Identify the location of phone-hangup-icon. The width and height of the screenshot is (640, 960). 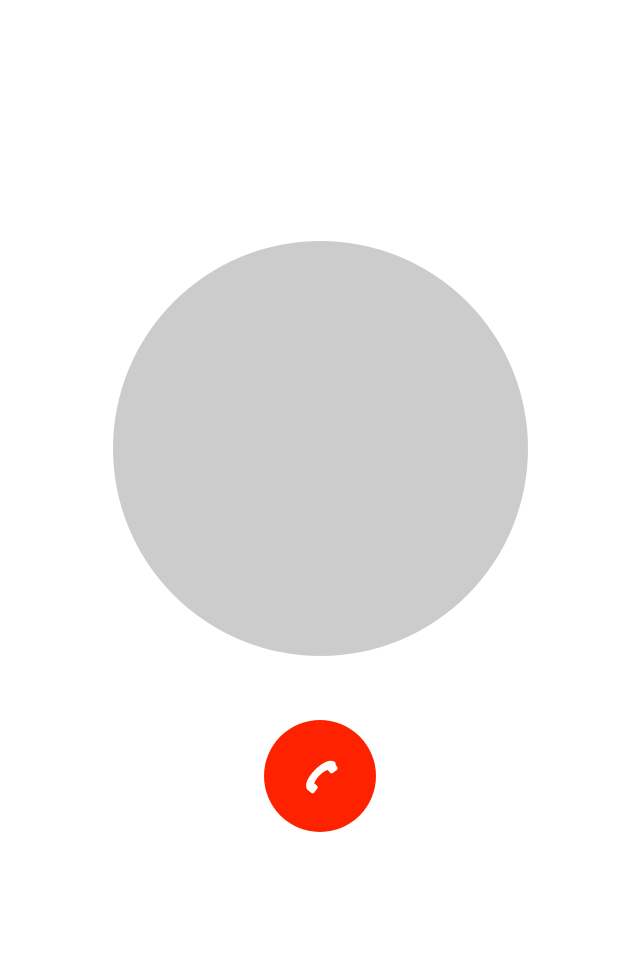
(320, 776).